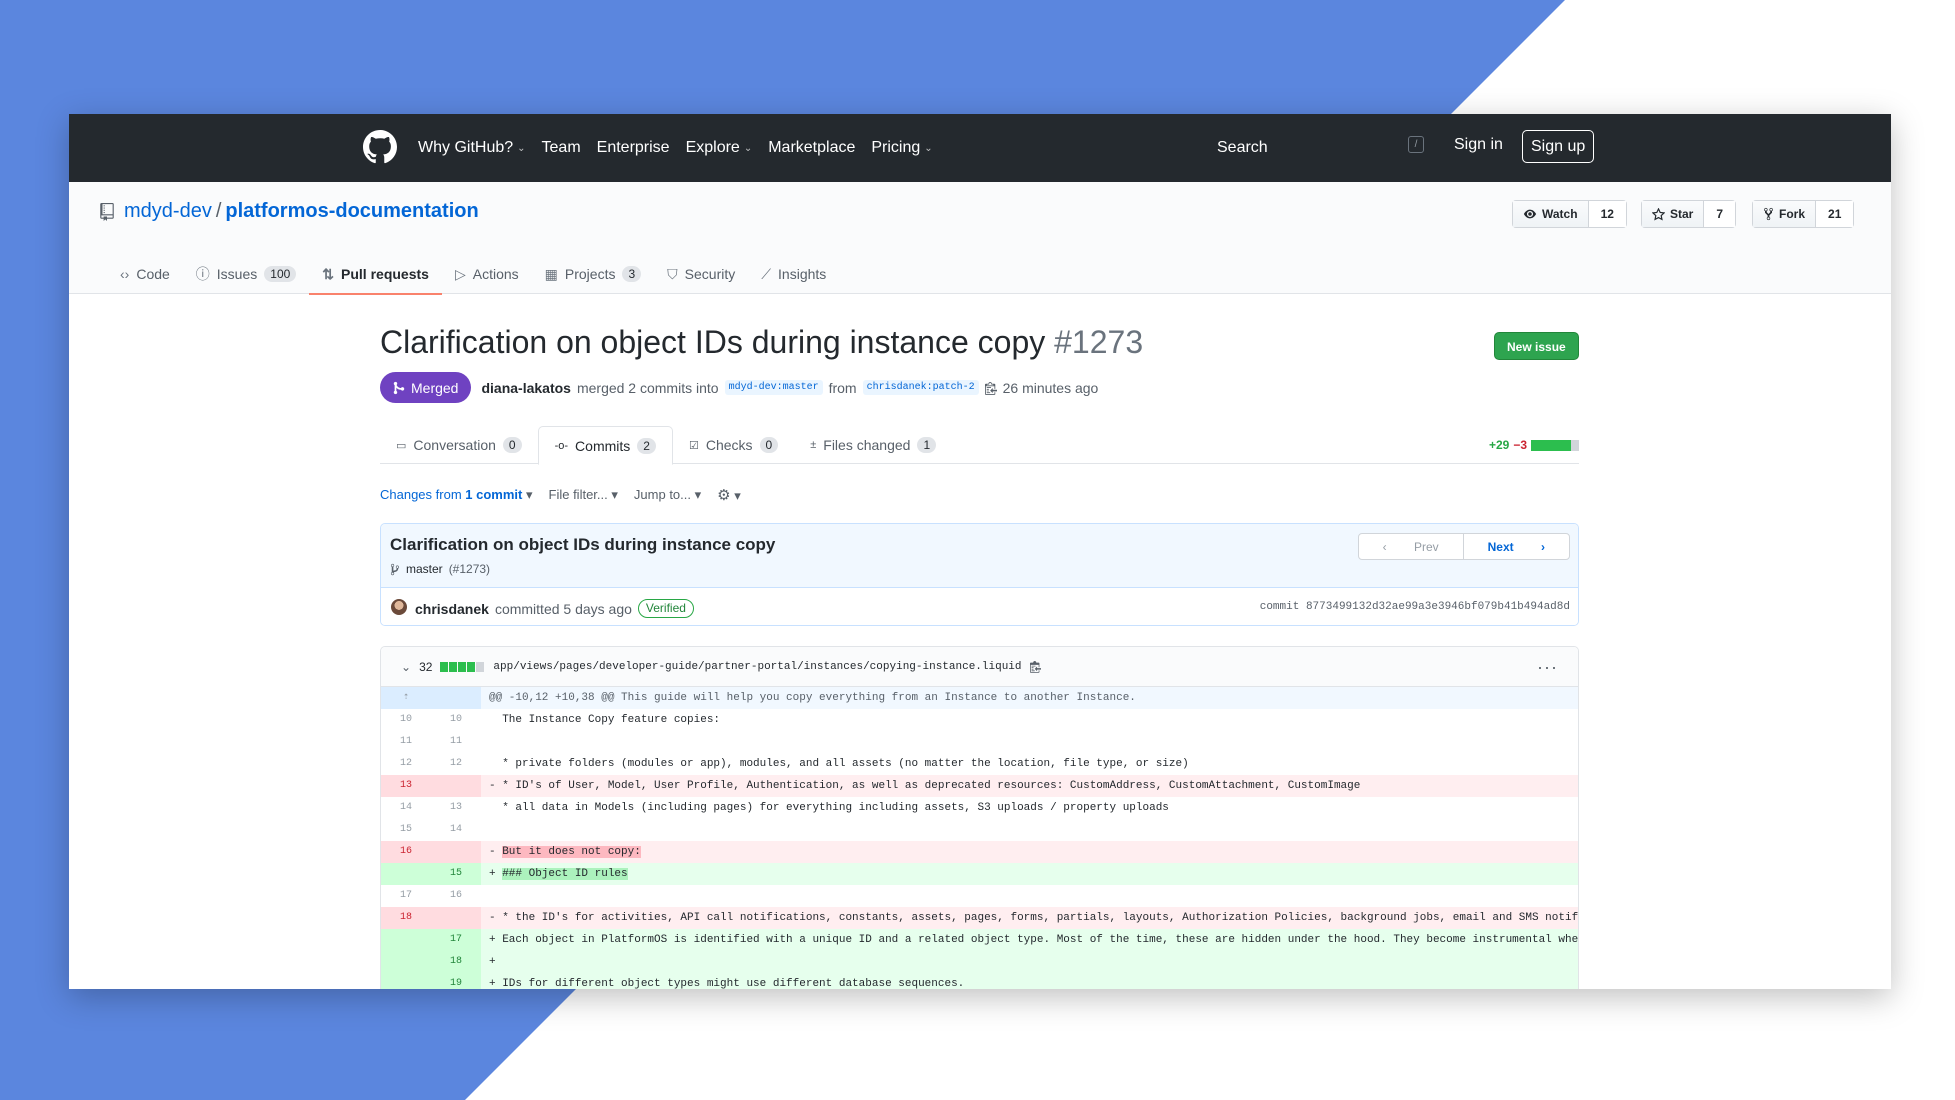 The image size is (1955, 1100). What do you see at coordinates (667, 495) in the screenshot?
I see `jump-to-dropdown: Jump to... ▾` at bounding box center [667, 495].